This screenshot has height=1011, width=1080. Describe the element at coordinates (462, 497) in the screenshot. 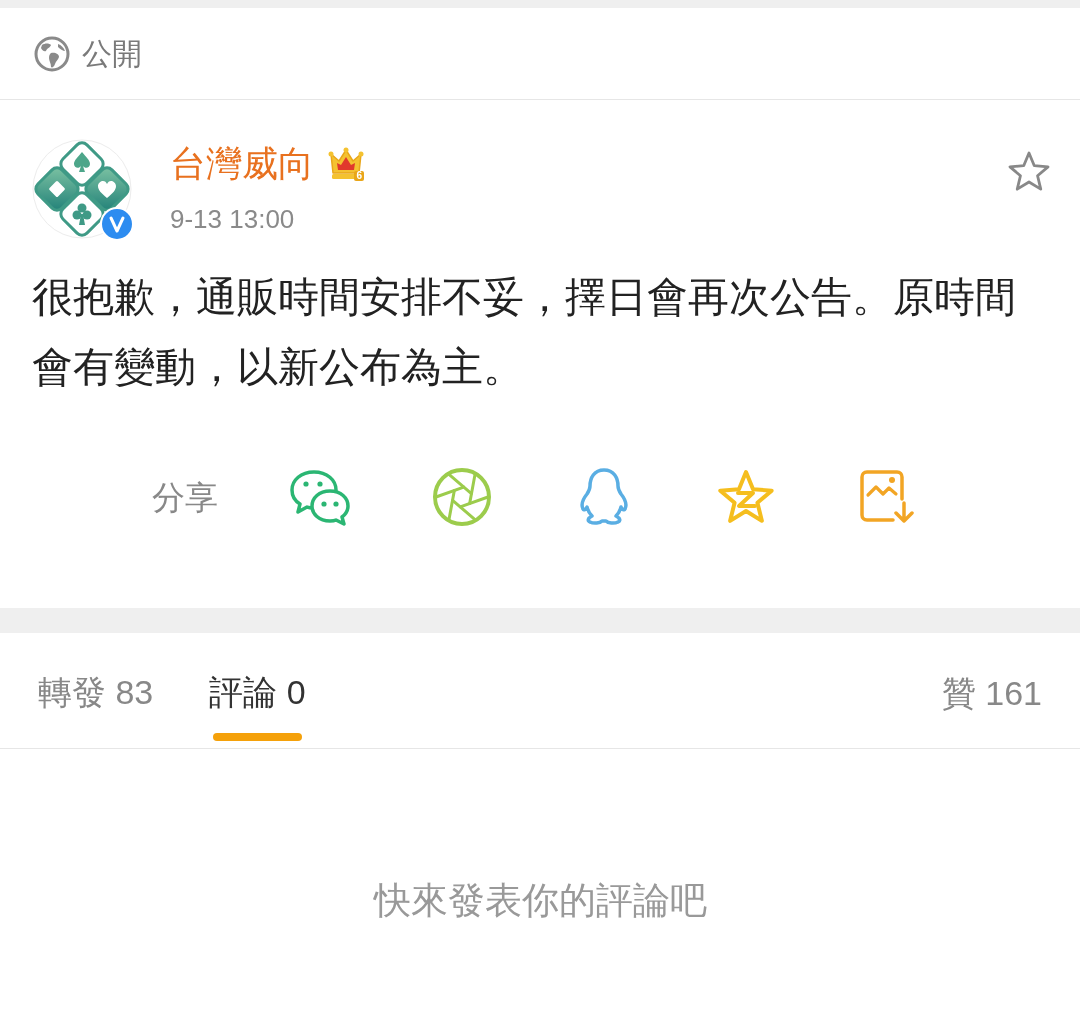

I see `aperture-icon` at that location.